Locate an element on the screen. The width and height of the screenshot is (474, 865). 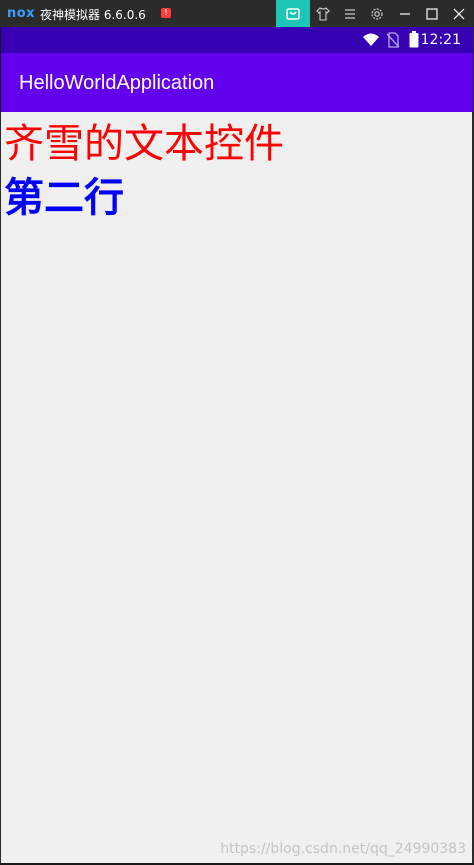
menu-icon is located at coordinates (350, 13).